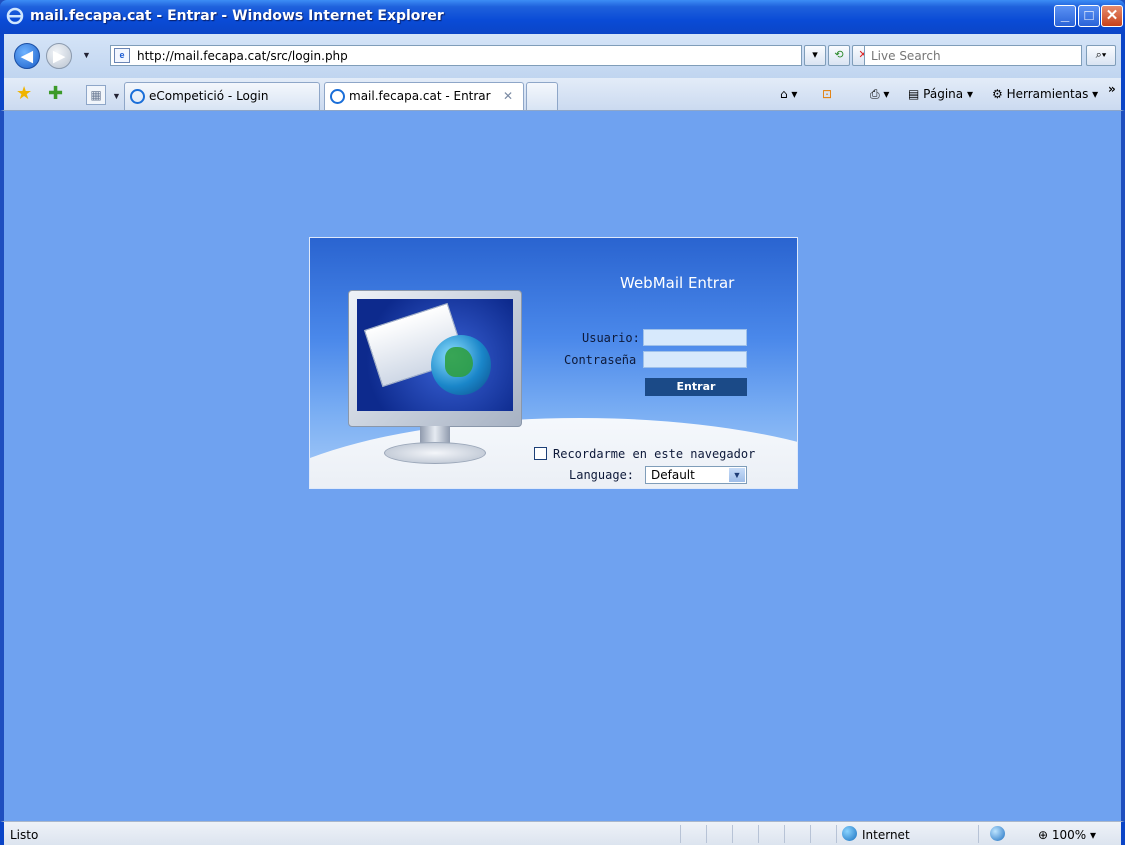 The width and height of the screenshot is (1125, 845). I want to click on zoom-value: 100%, so click(1069, 835).